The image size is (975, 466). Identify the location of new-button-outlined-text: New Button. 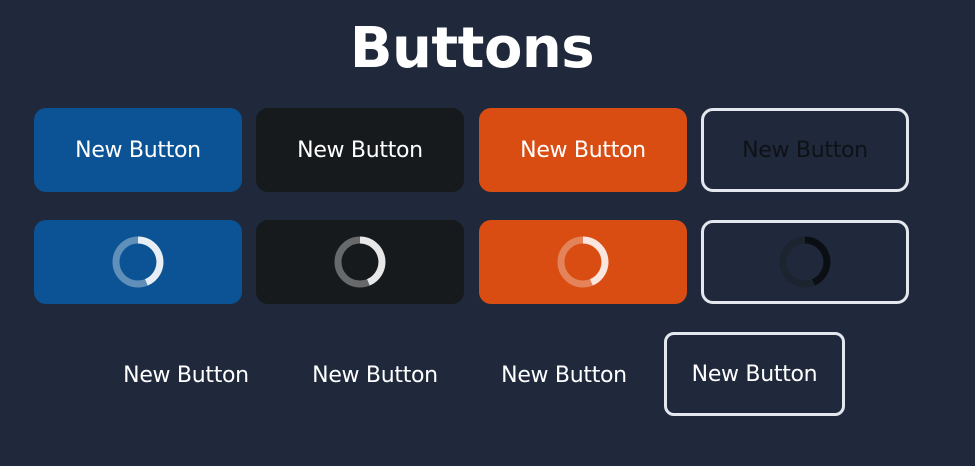
(754, 374).